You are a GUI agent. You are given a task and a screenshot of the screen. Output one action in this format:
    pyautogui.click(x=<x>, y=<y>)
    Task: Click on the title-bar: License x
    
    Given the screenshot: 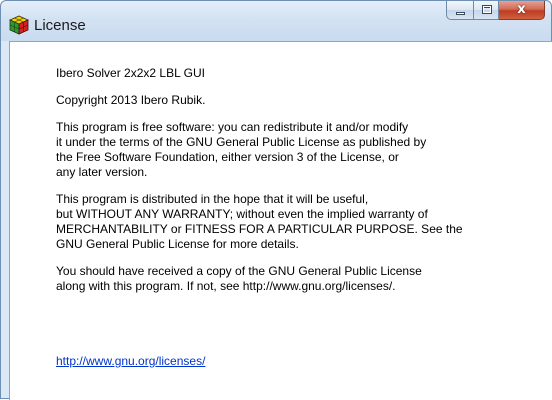 What is the action you would take?
    pyautogui.click(x=276, y=21)
    